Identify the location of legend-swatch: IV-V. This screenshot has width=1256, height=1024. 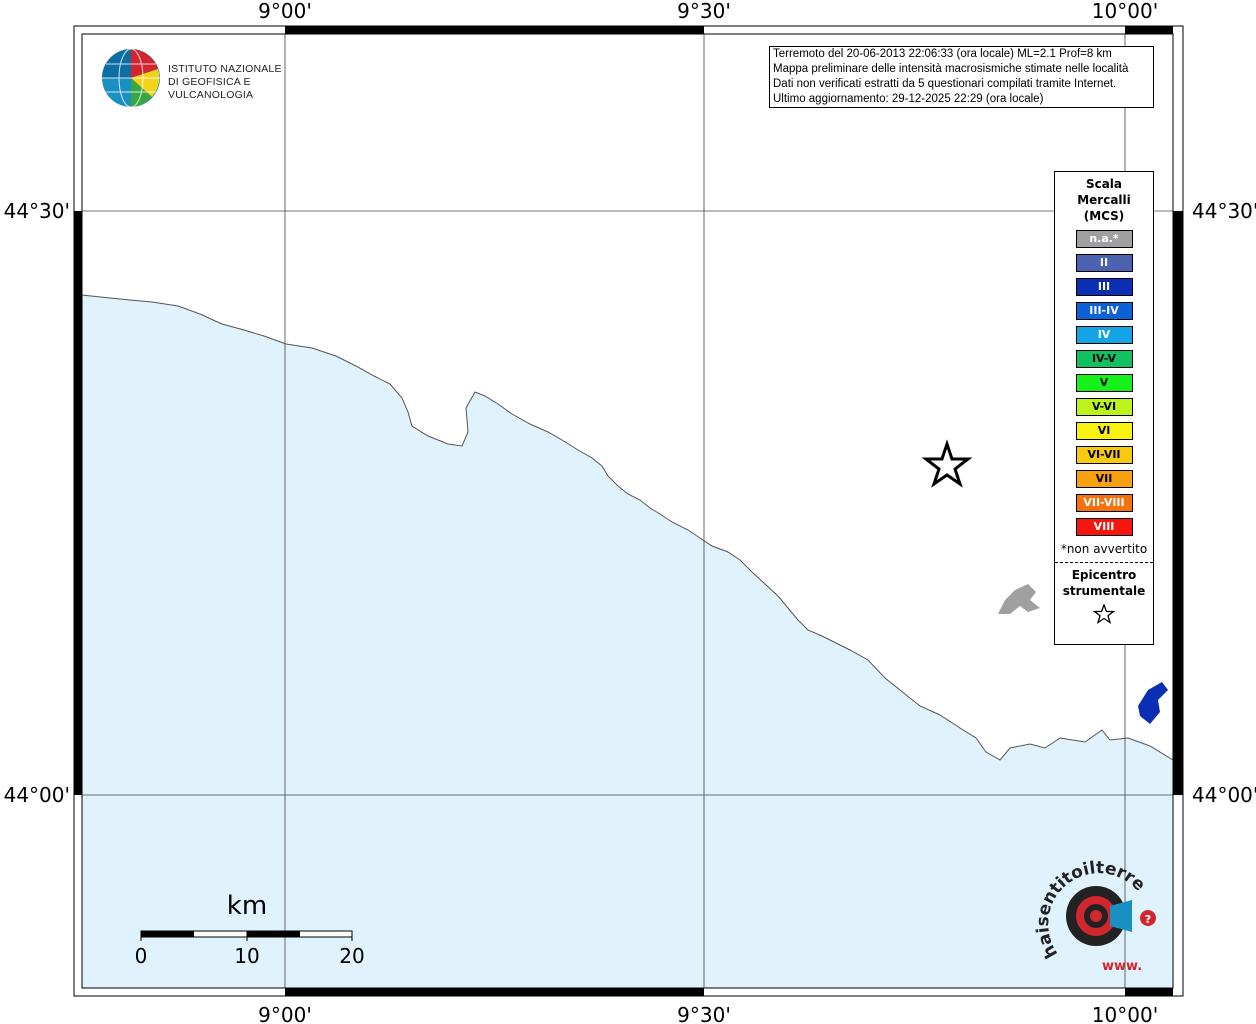
(1104, 359).